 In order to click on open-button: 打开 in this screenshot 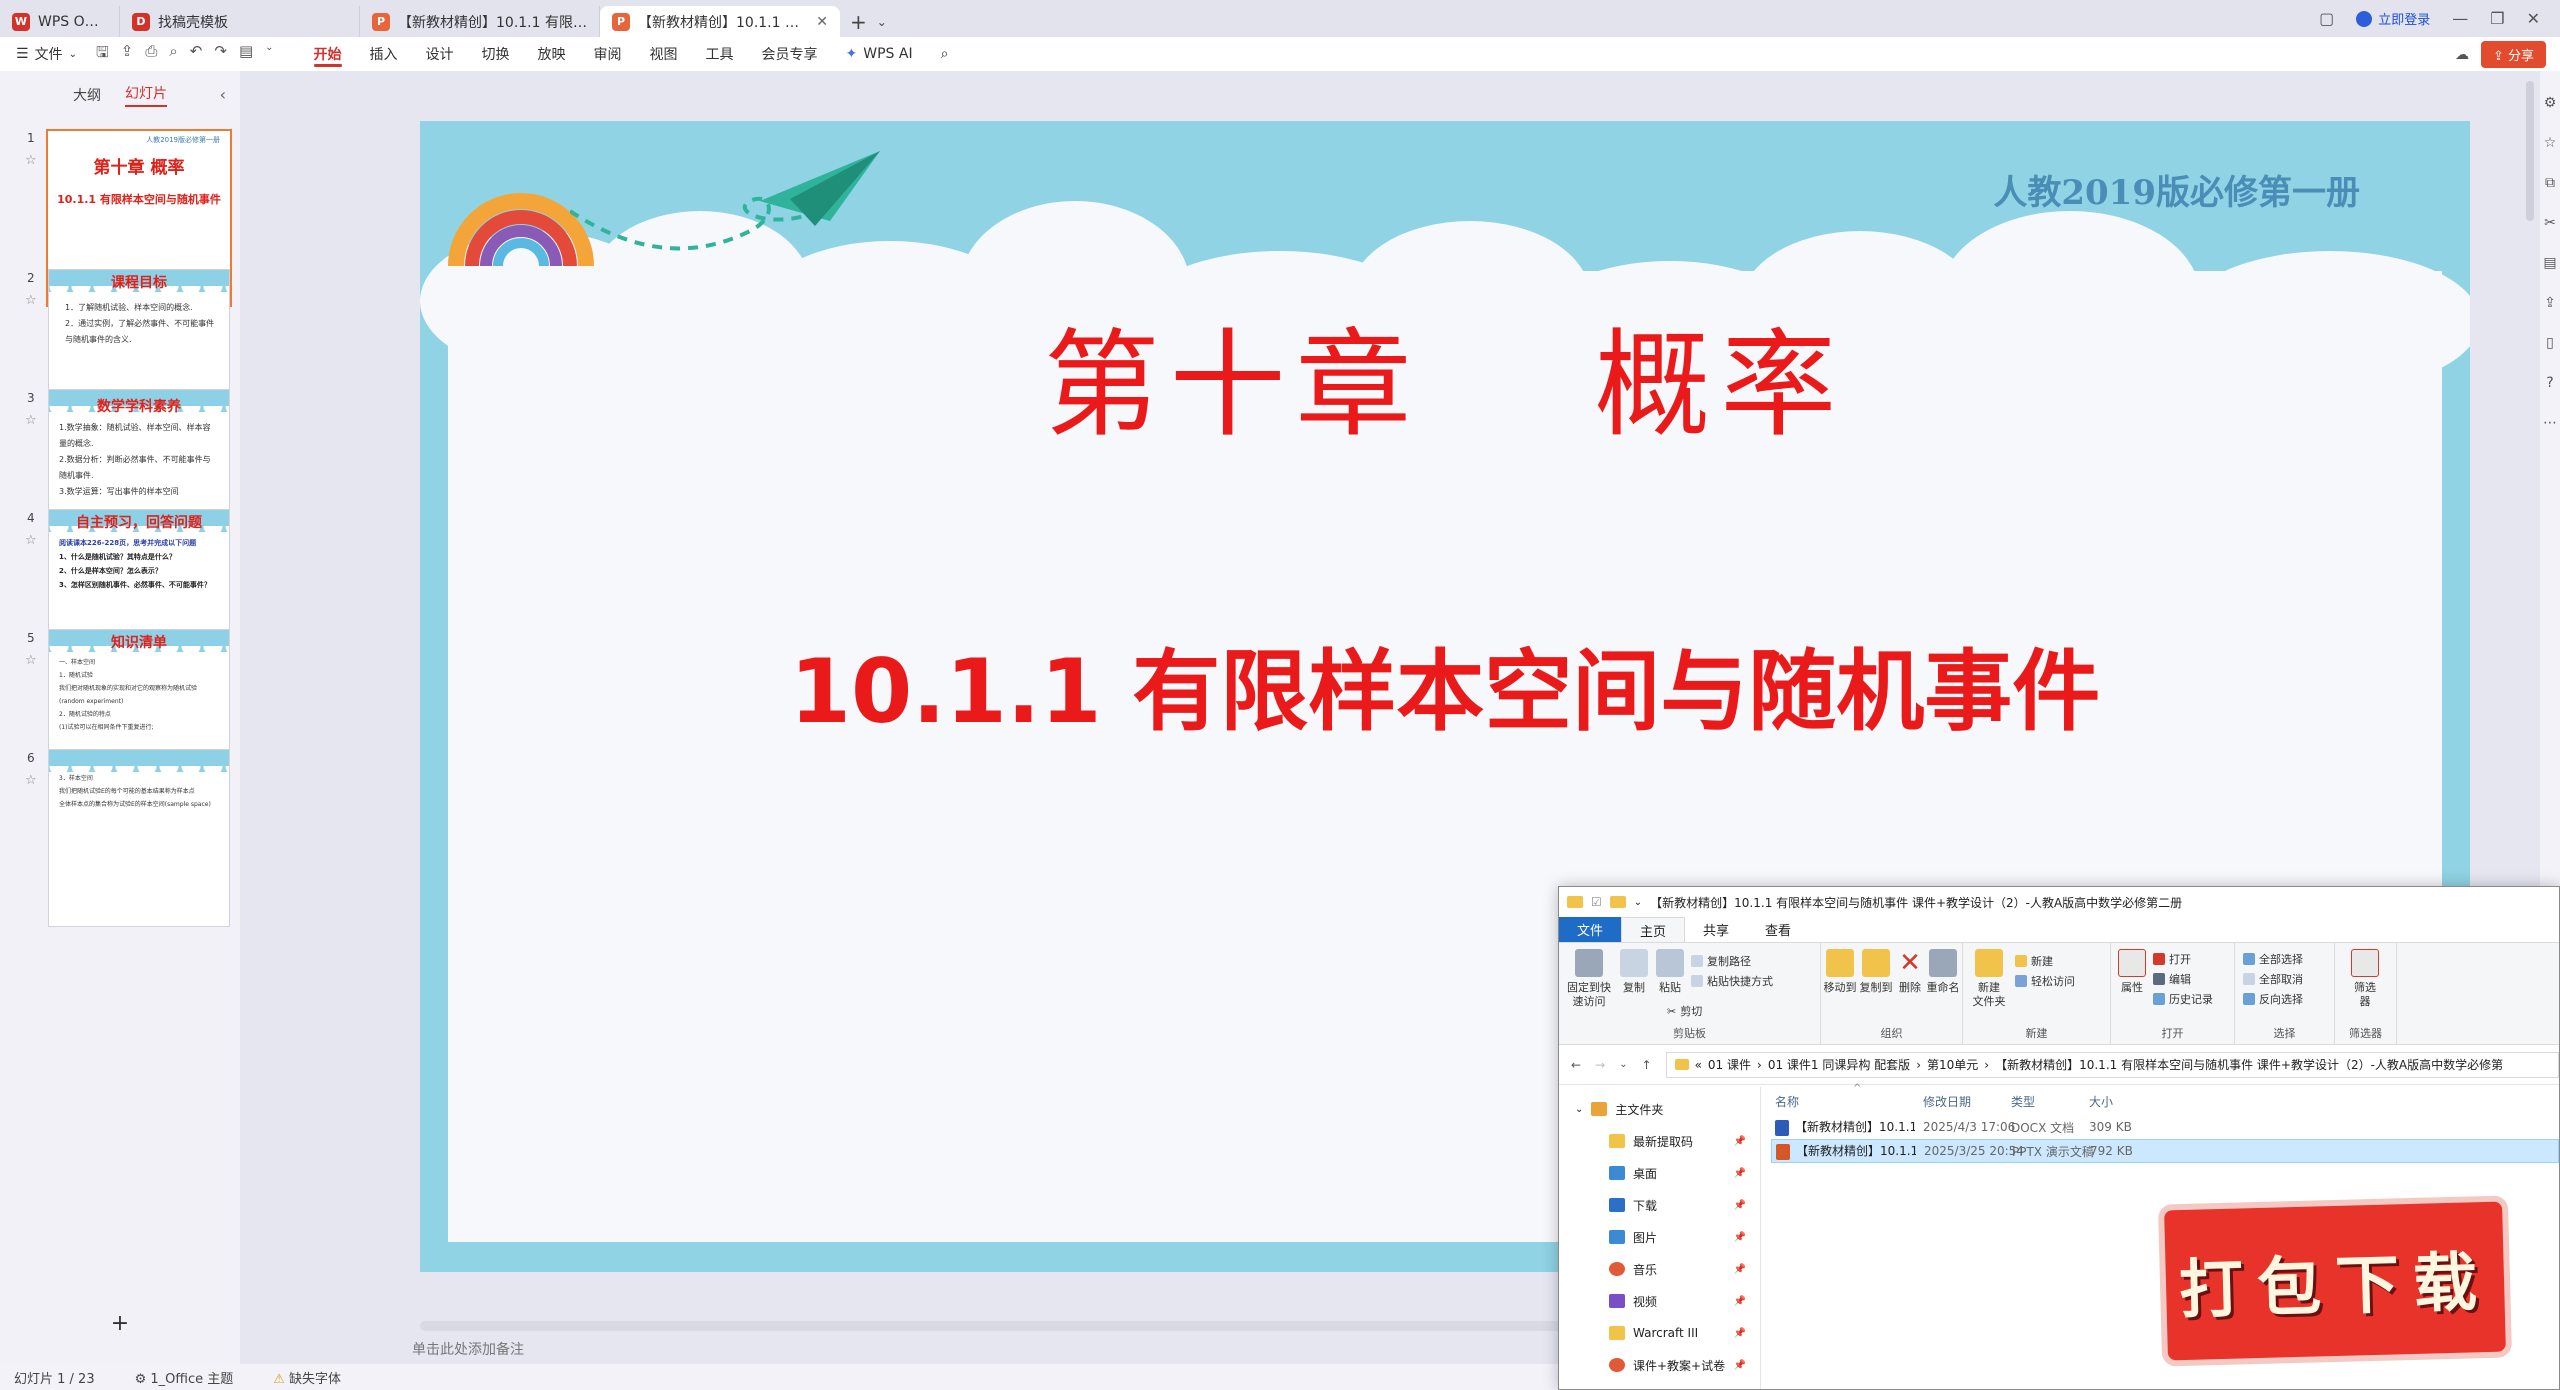, I will do `click(2172, 959)`.